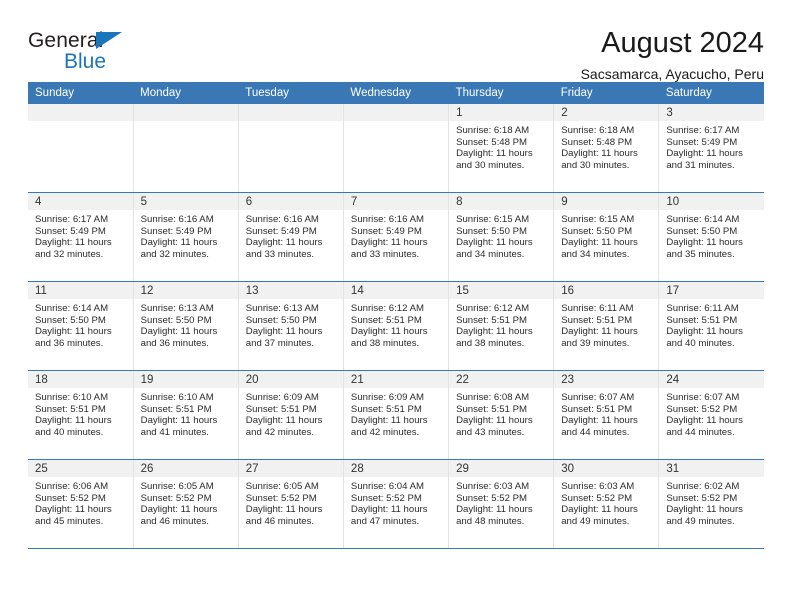 This screenshot has width=792, height=612. What do you see at coordinates (386, 231) in the screenshot?
I see `sunset-time: Sunset: 5:49 PM` at bounding box center [386, 231].